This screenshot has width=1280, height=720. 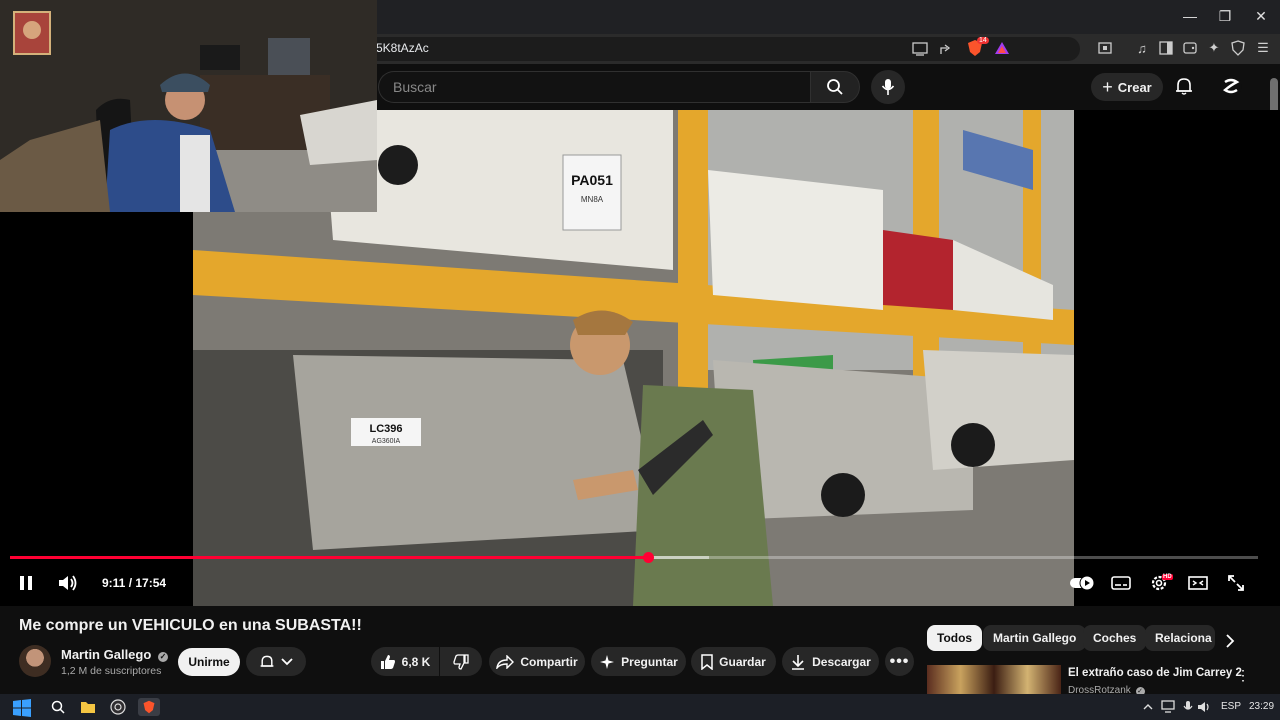 What do you see at coordinates (276, 661) in the screenshot?
I see `subscribe-notifications-button` at bounding box center [276, 661].